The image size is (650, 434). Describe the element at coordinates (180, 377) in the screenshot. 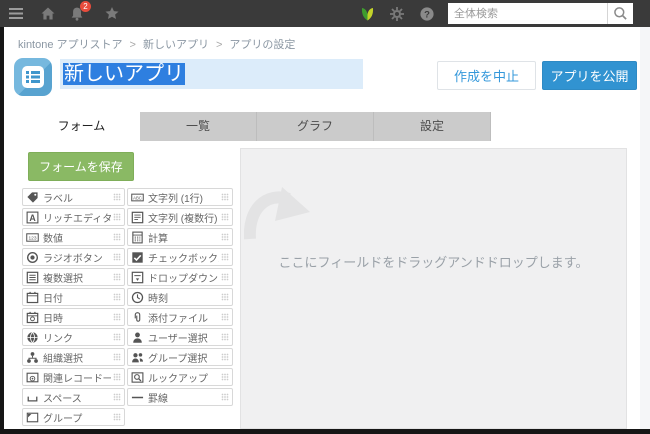

I see `field-item: ルックアップ` at that location.